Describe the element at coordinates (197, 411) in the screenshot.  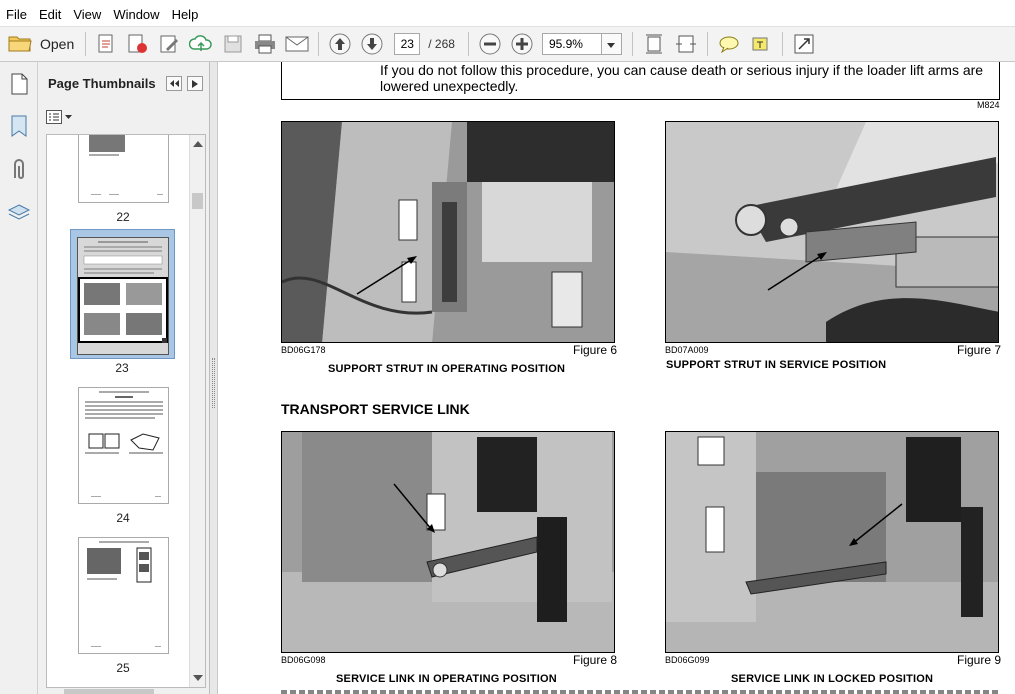
I see `thumbnail-scrollbar` at that location.